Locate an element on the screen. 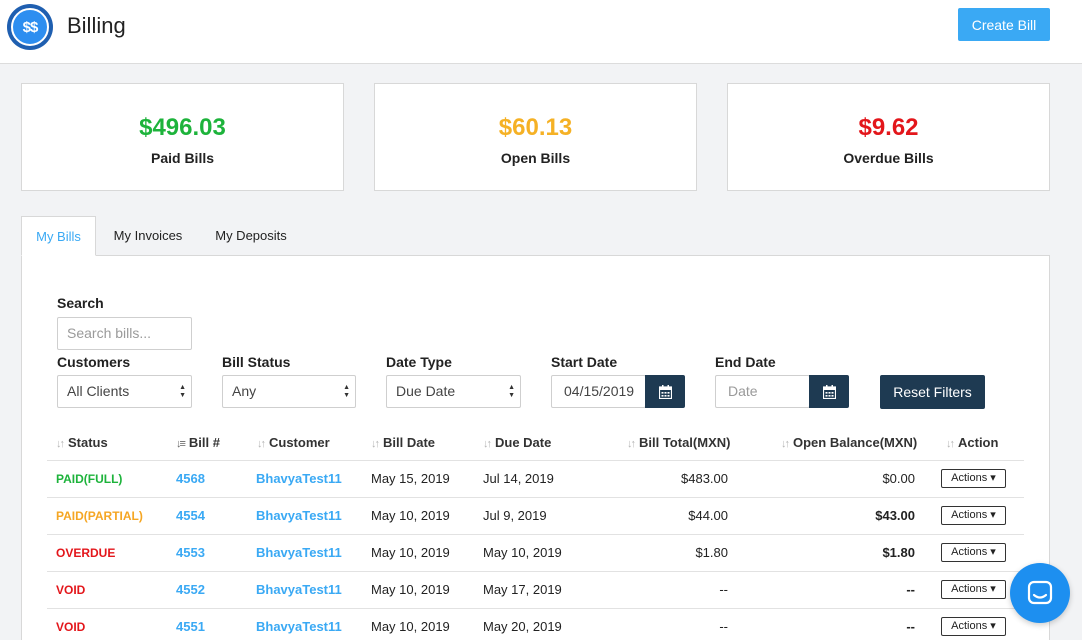 This screenshot has height=640, width=1082. row-due-date: Jul 14, 2019 is located at coordinates (518, 478).